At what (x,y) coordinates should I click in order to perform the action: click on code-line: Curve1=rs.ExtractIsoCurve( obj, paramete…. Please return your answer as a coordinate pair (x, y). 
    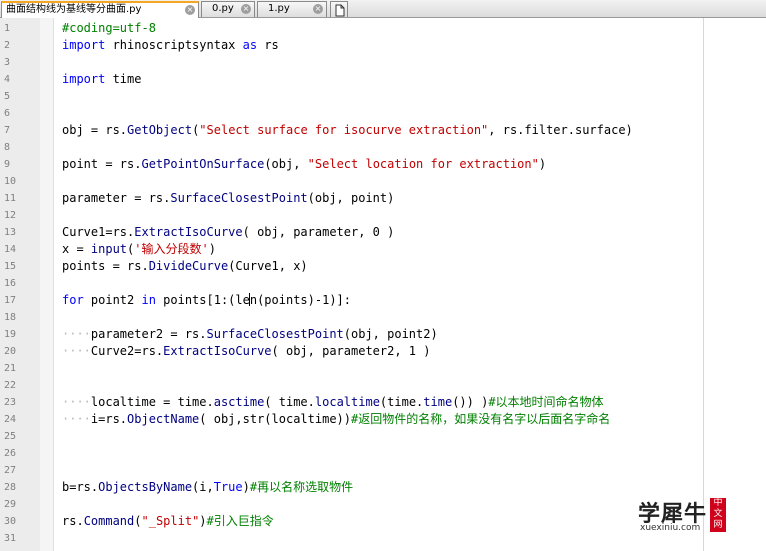
    Looking at the image, I should click on (228, 232).